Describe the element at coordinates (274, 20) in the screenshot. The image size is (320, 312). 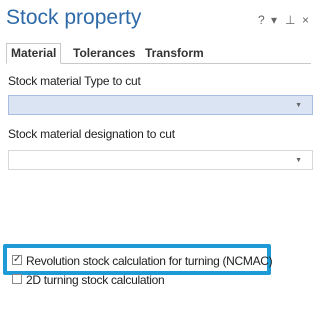
I see `dropdown-icon: ▾` at that location.